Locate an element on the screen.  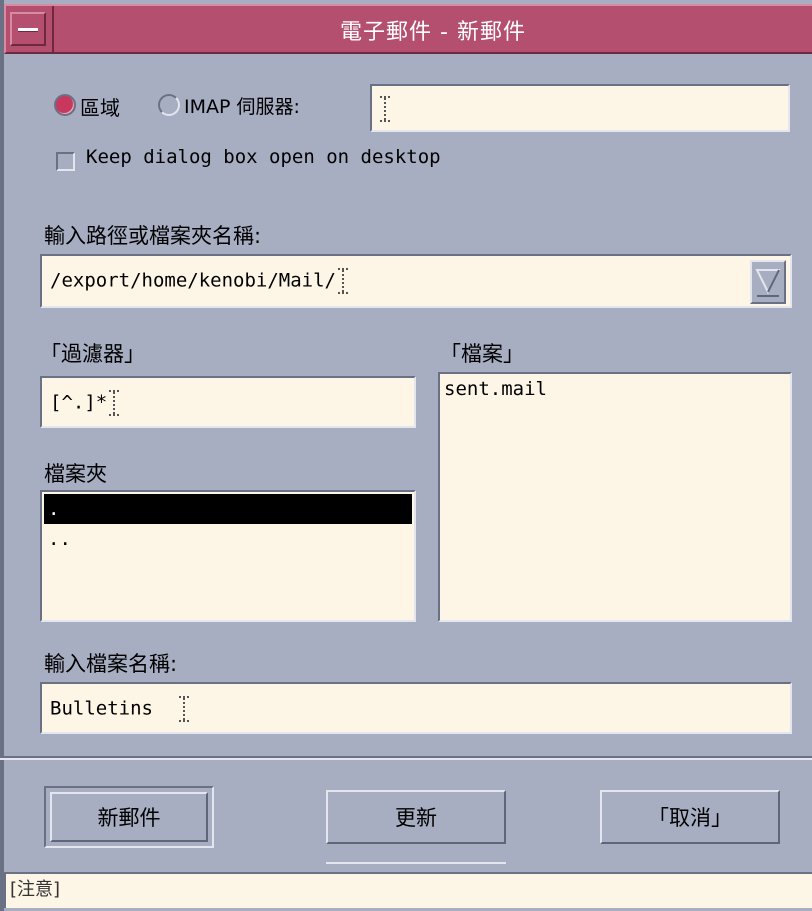
local-radio is located at coordinates (65, 105).